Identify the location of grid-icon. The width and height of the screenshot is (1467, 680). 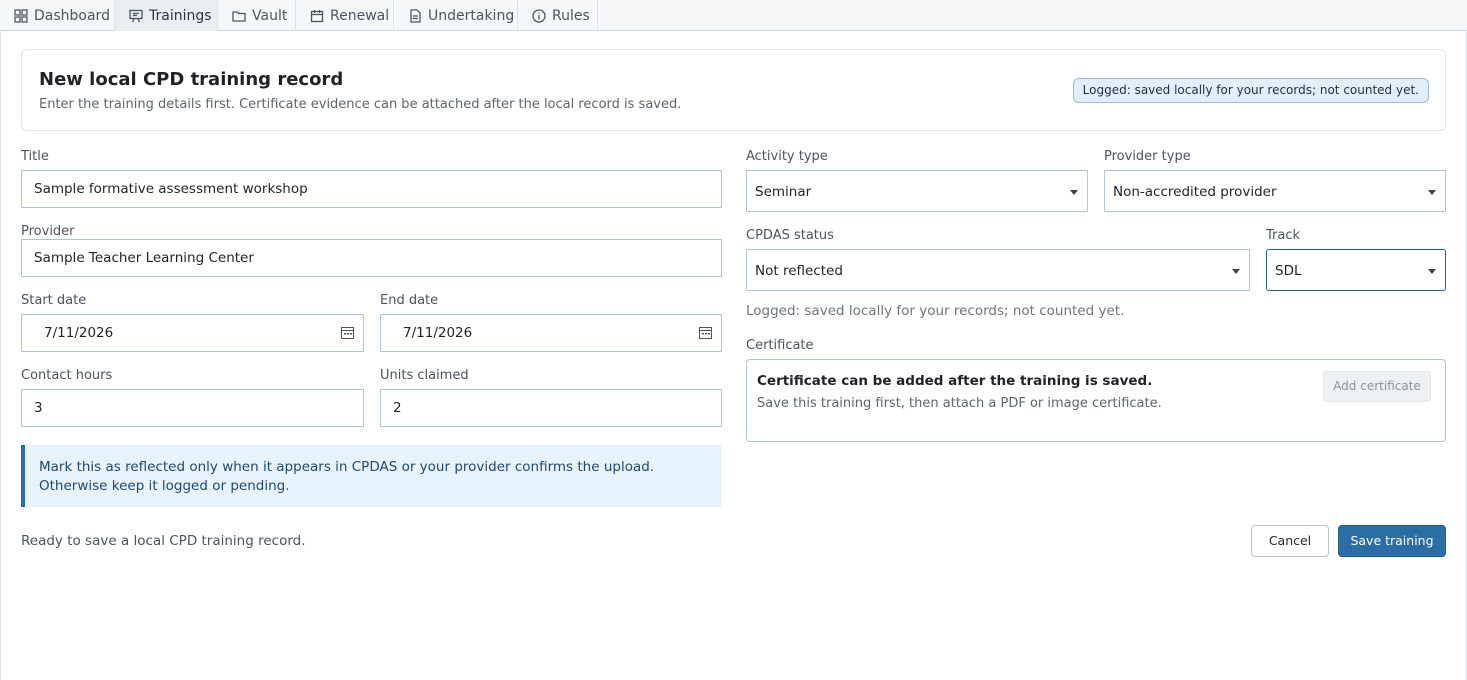
(21, 15).